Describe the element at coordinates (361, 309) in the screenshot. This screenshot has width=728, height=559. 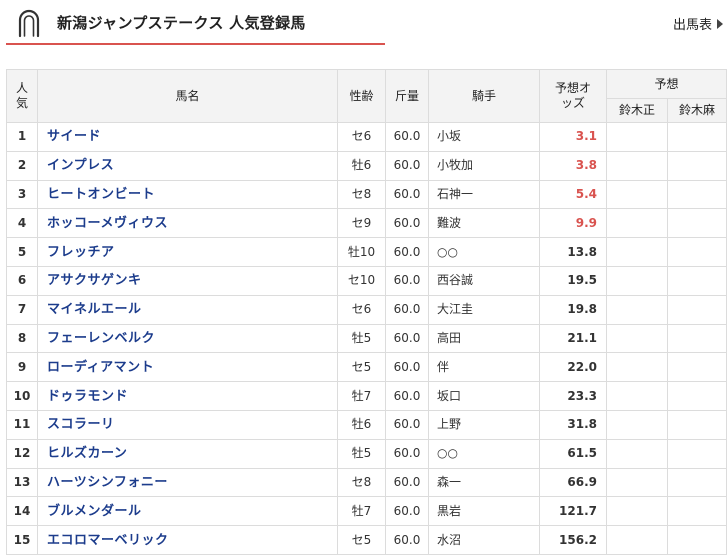
I see `sex-age-cell: セ6` at that location.